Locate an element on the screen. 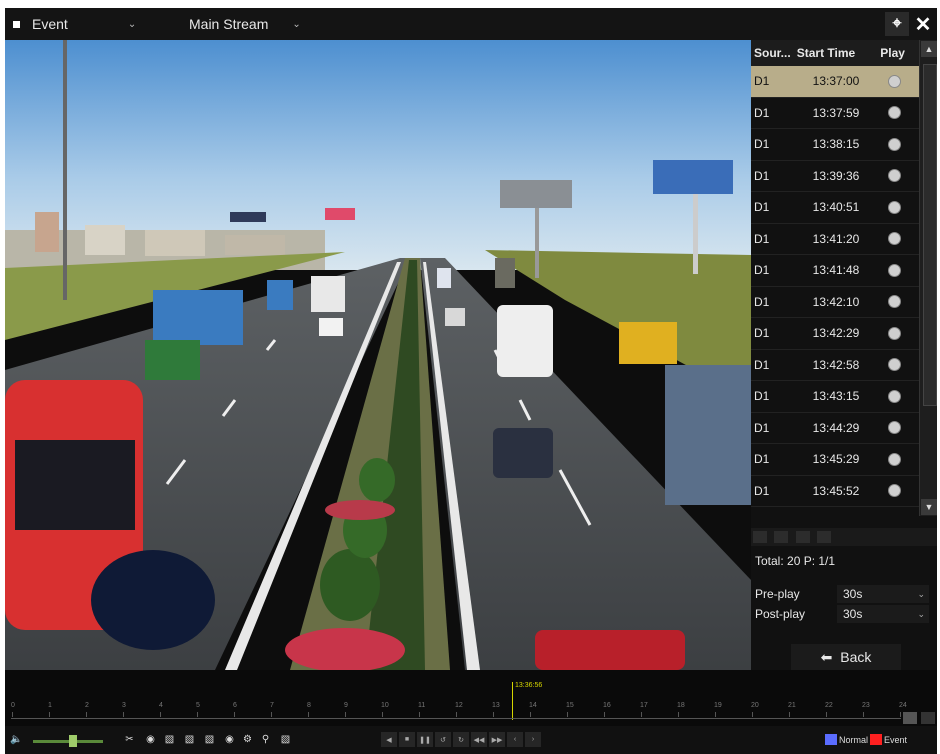 The height and width of the screenshot is (754, 940). previous-day-icon: ‹ is located at coordinates (515, 739).